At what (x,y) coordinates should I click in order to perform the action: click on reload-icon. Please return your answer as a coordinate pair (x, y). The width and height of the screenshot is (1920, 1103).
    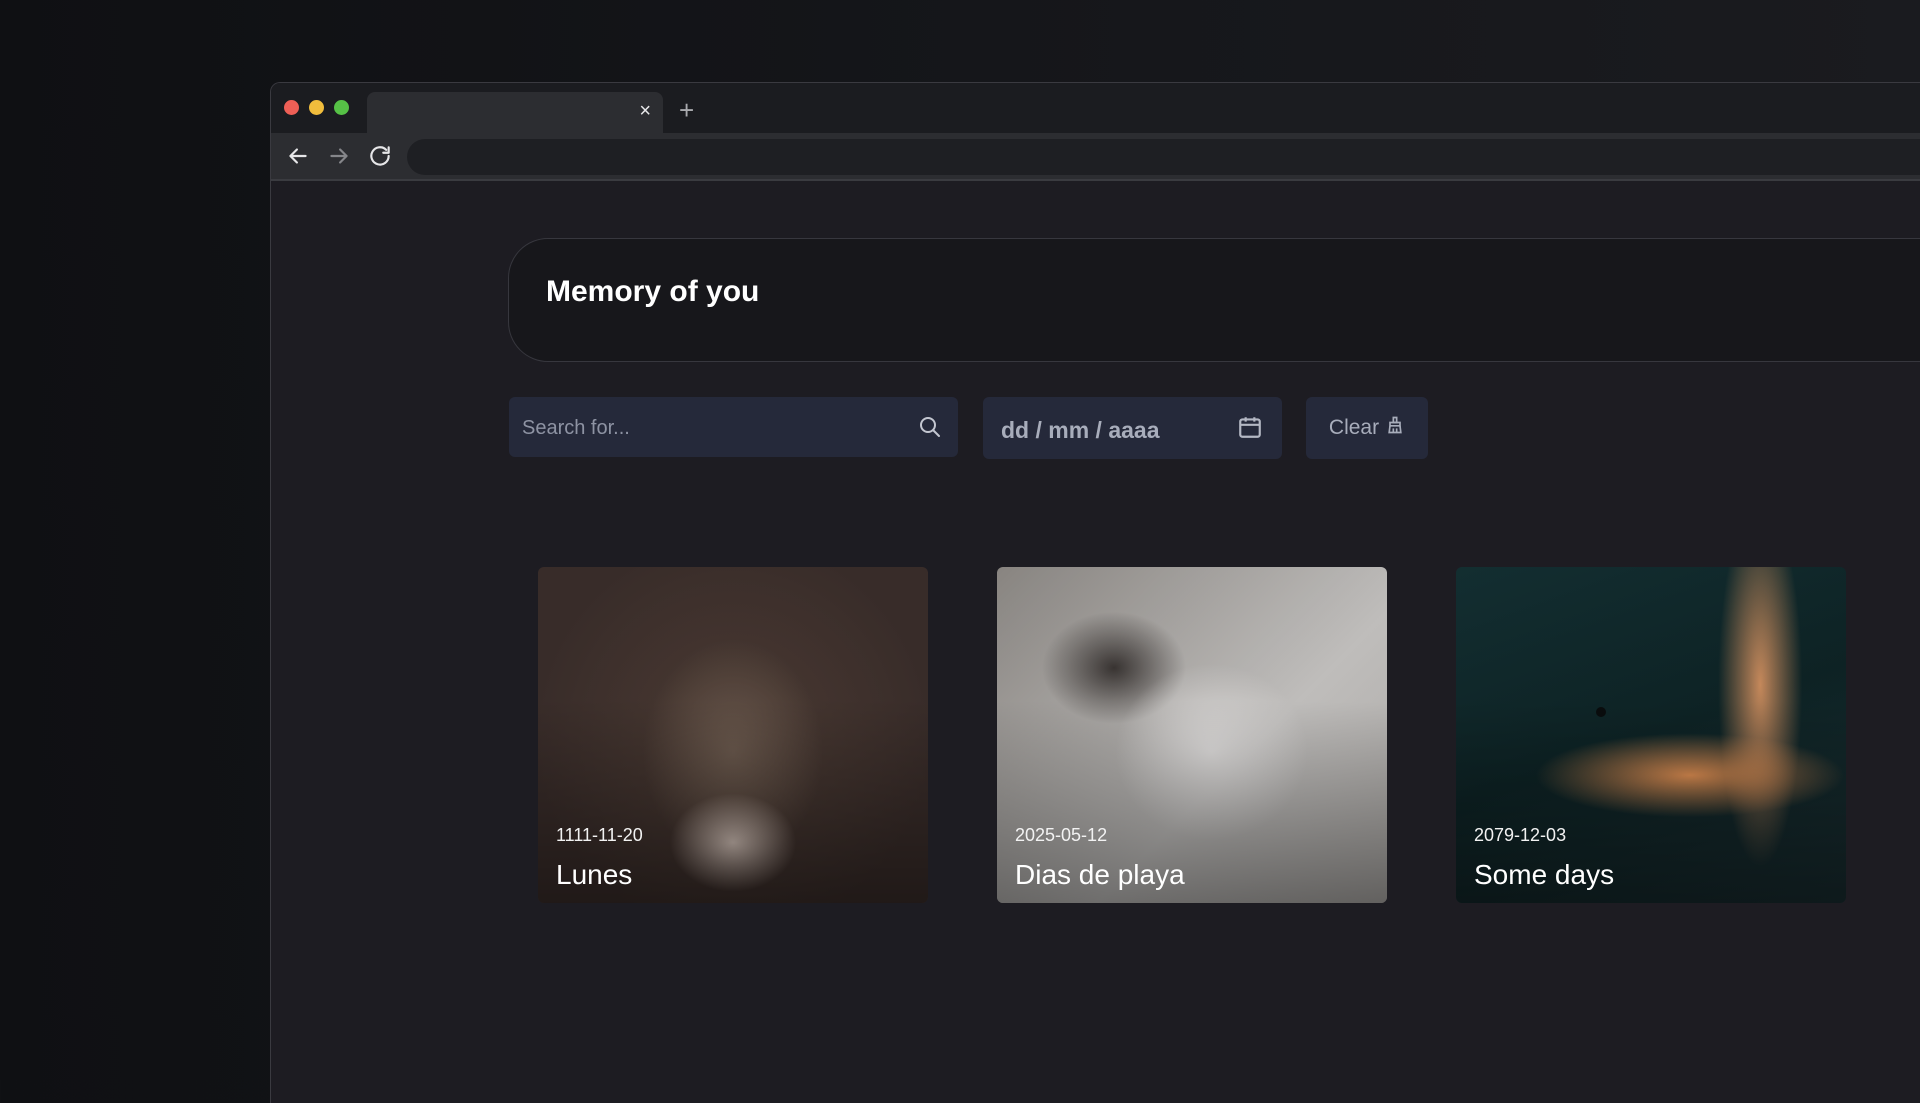
    Looking at the image, I should click on (380, 156).